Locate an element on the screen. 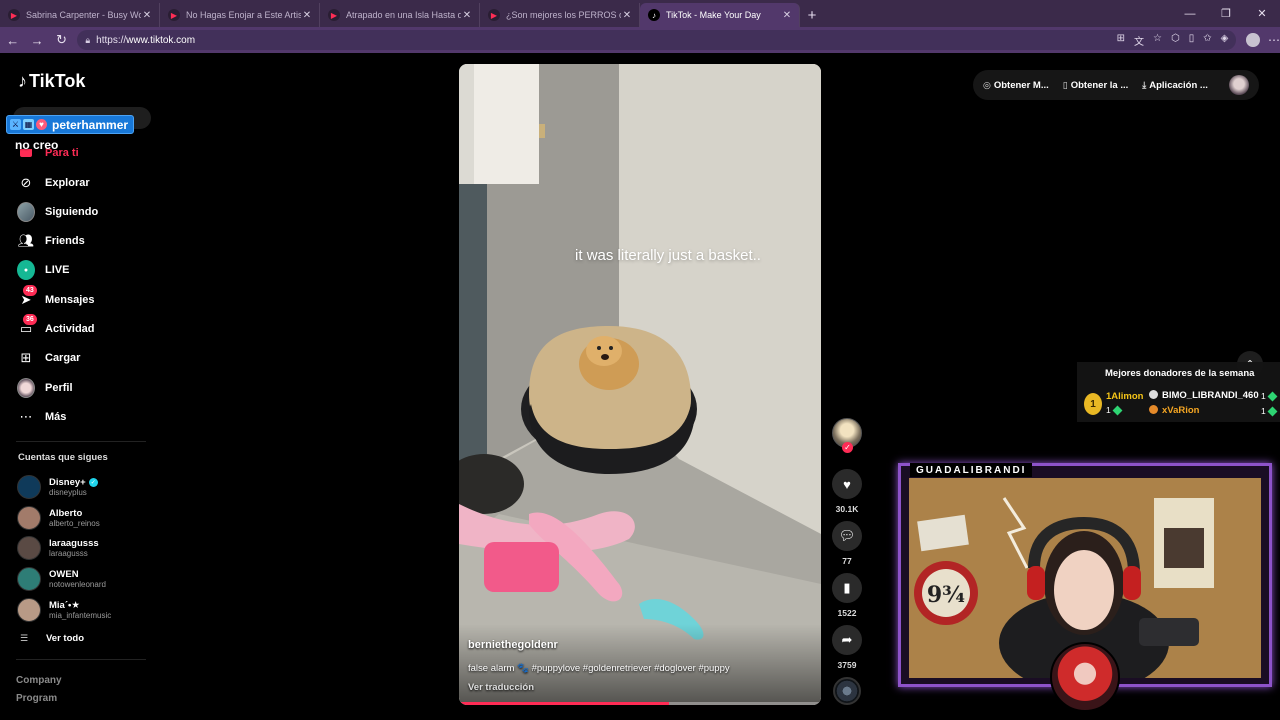 This screenshot has height=720, width=1280. plus-icon: + is located at coordinates (812, 15).